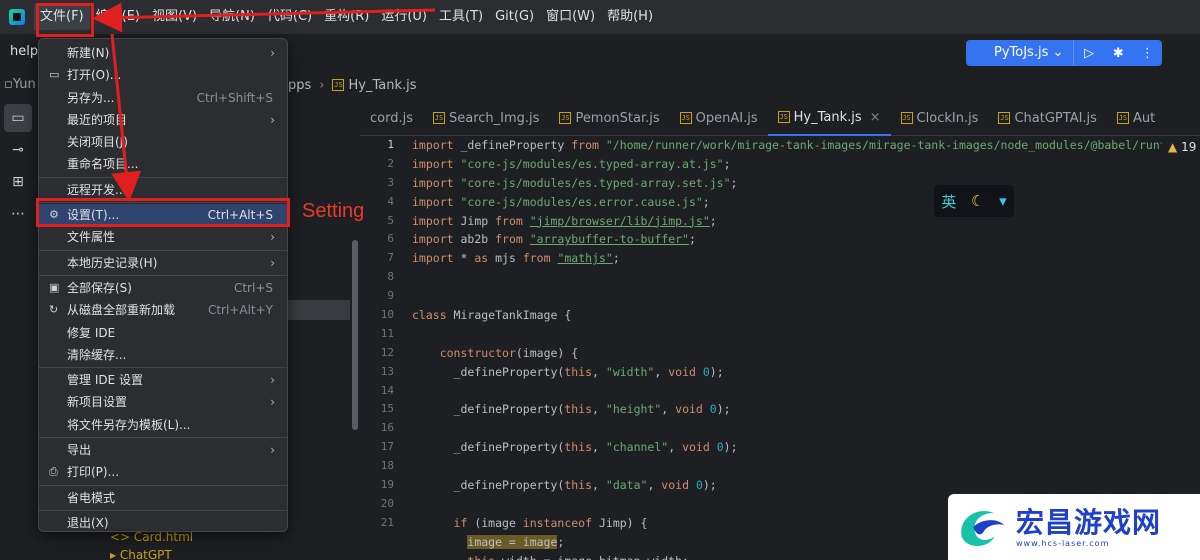 The image size is (1200, 560). Describe the element at coordinates (948, 201) in the screenshot. I see `ime-language: 英` at that location.